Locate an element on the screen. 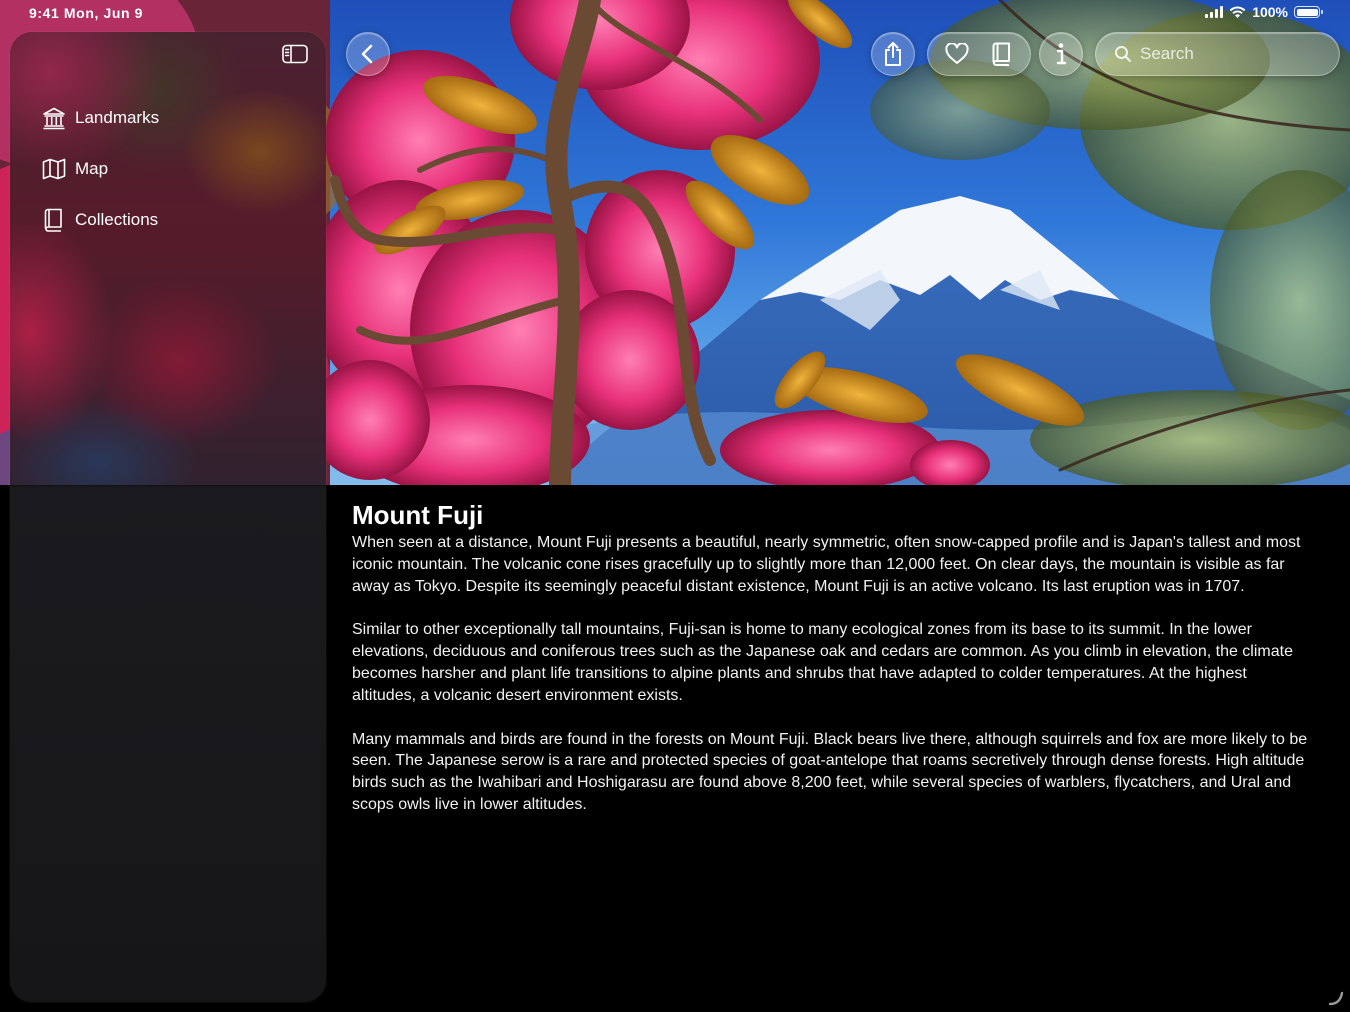 This screenshot has height=1012, width=1350. sidebar-item-landmarks: Landmarks is located at coordinates (168, 117).